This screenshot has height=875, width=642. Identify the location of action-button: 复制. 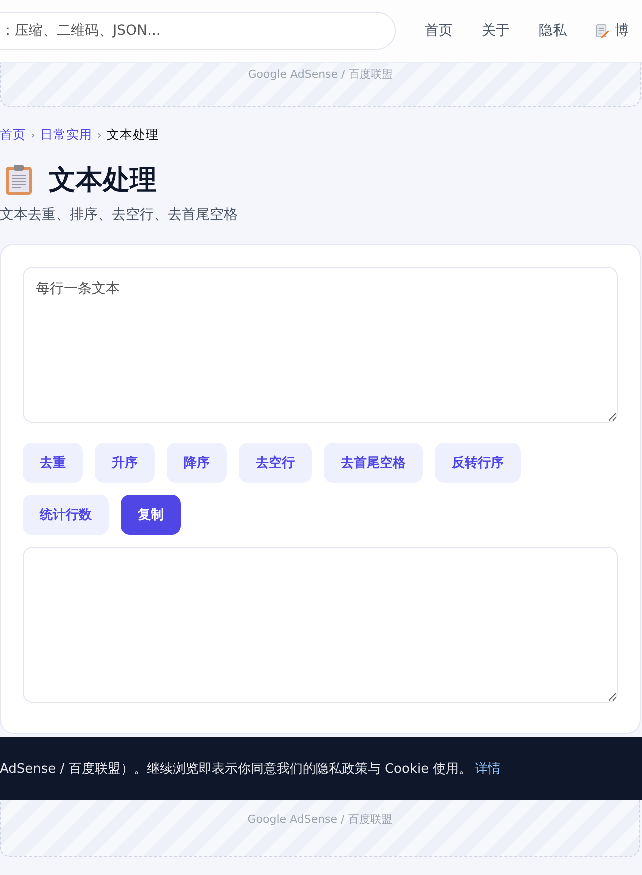
(151, 515).